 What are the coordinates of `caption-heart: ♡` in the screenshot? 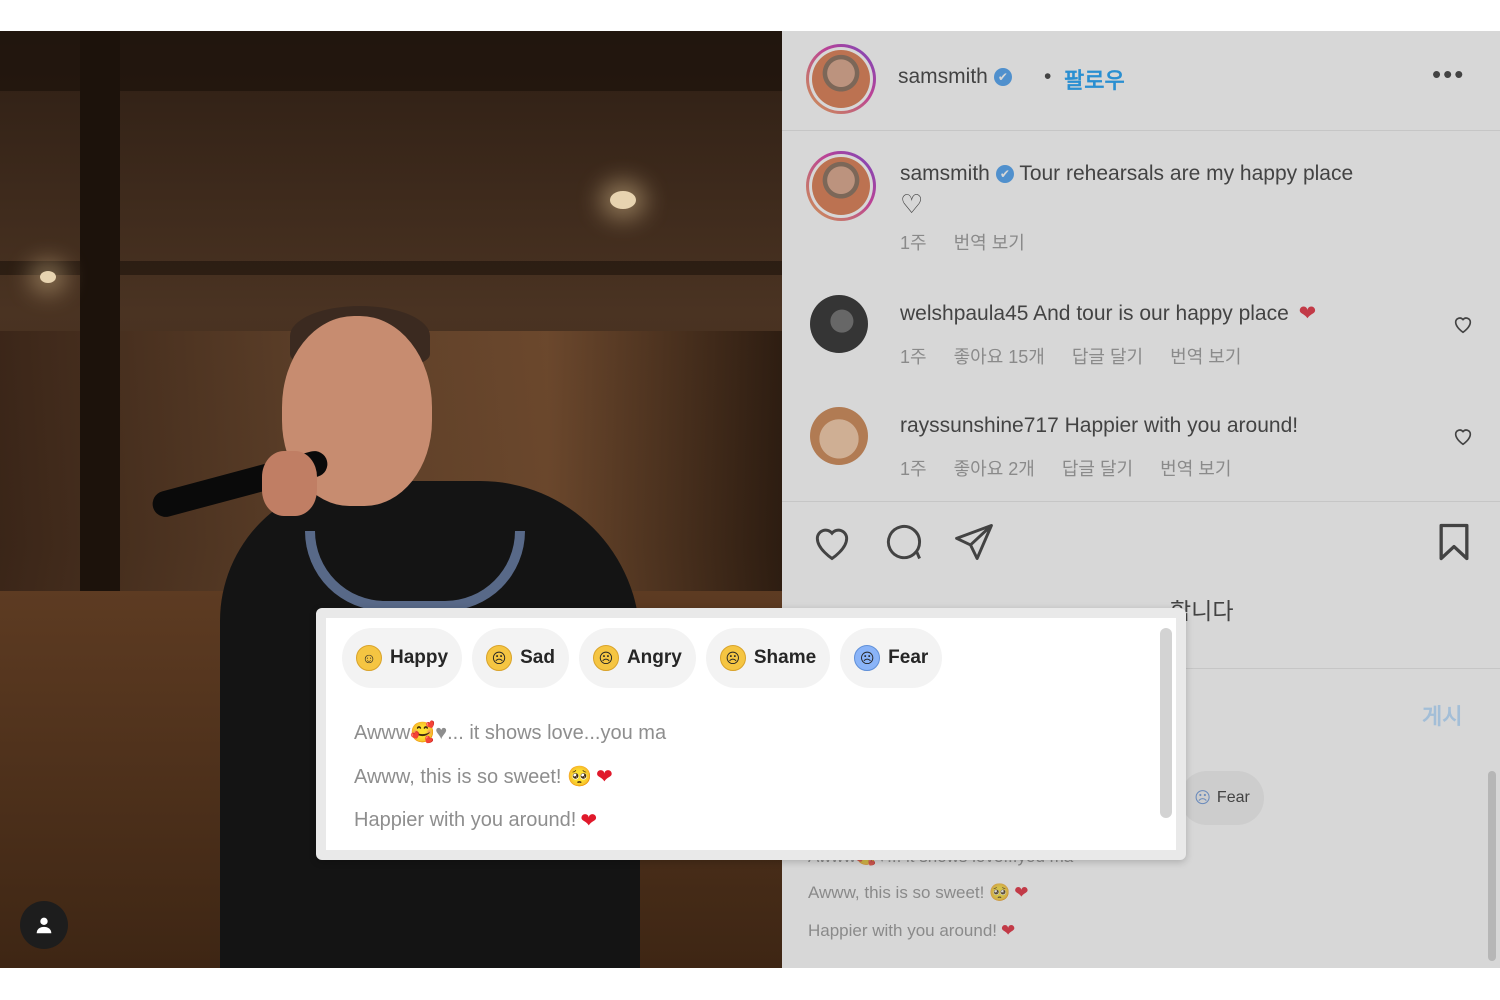 It's located at (912, 204).